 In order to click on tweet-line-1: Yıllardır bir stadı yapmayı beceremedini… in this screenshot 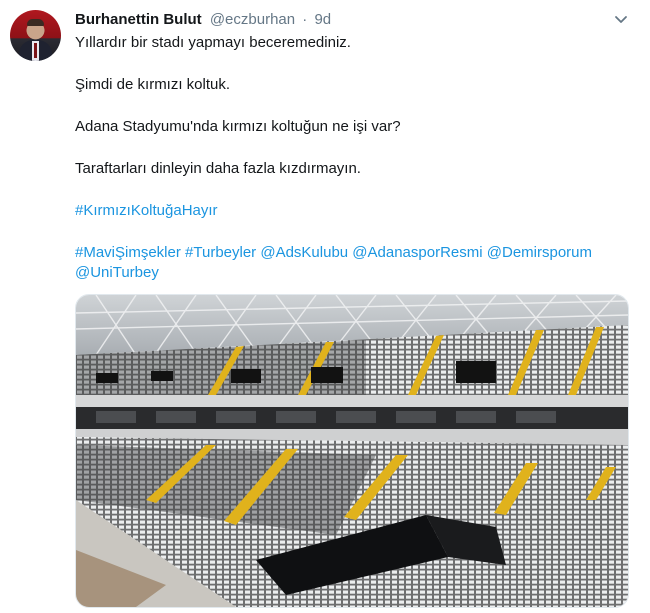, I will do `click(213, 42)`.